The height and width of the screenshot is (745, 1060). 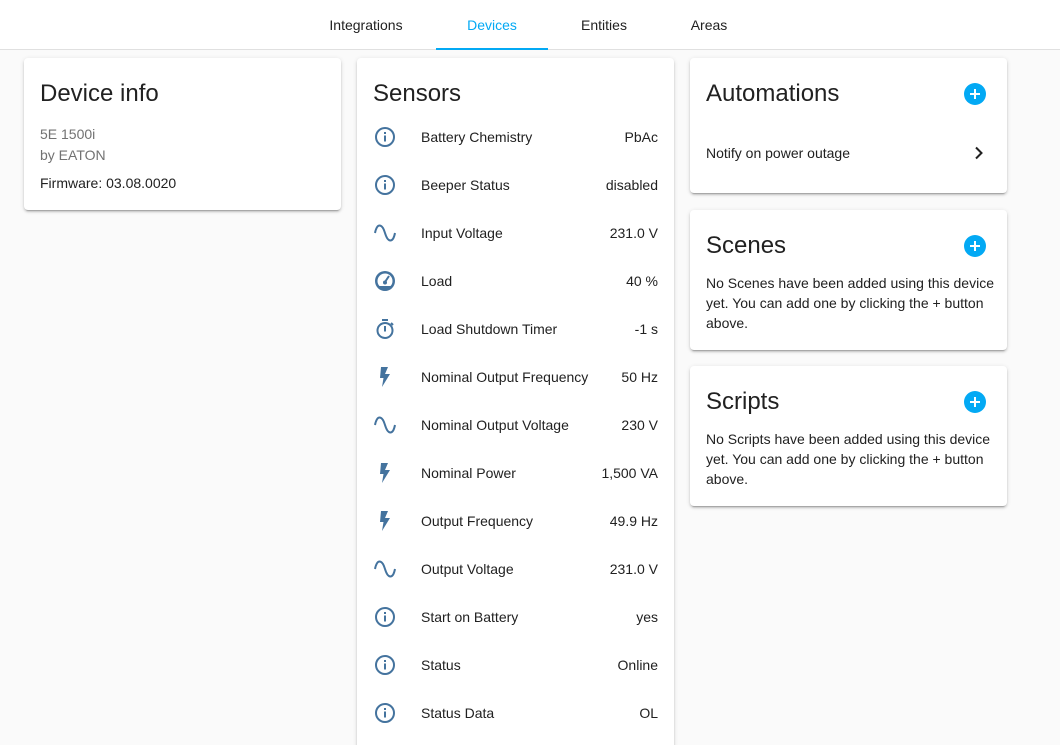 I want to click on sensor-row: Status Online, so click(x=515, y=665).